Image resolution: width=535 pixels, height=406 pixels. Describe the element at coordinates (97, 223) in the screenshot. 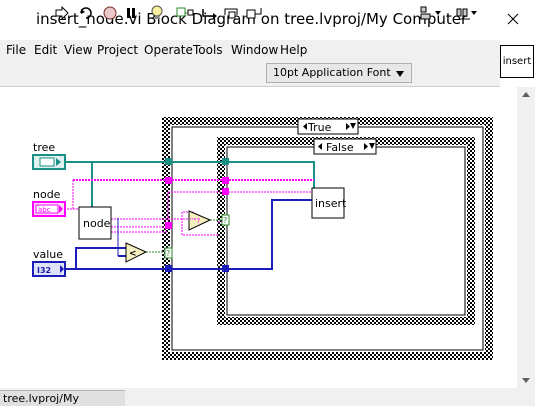

I see `node-subvi-label: node` at that location.